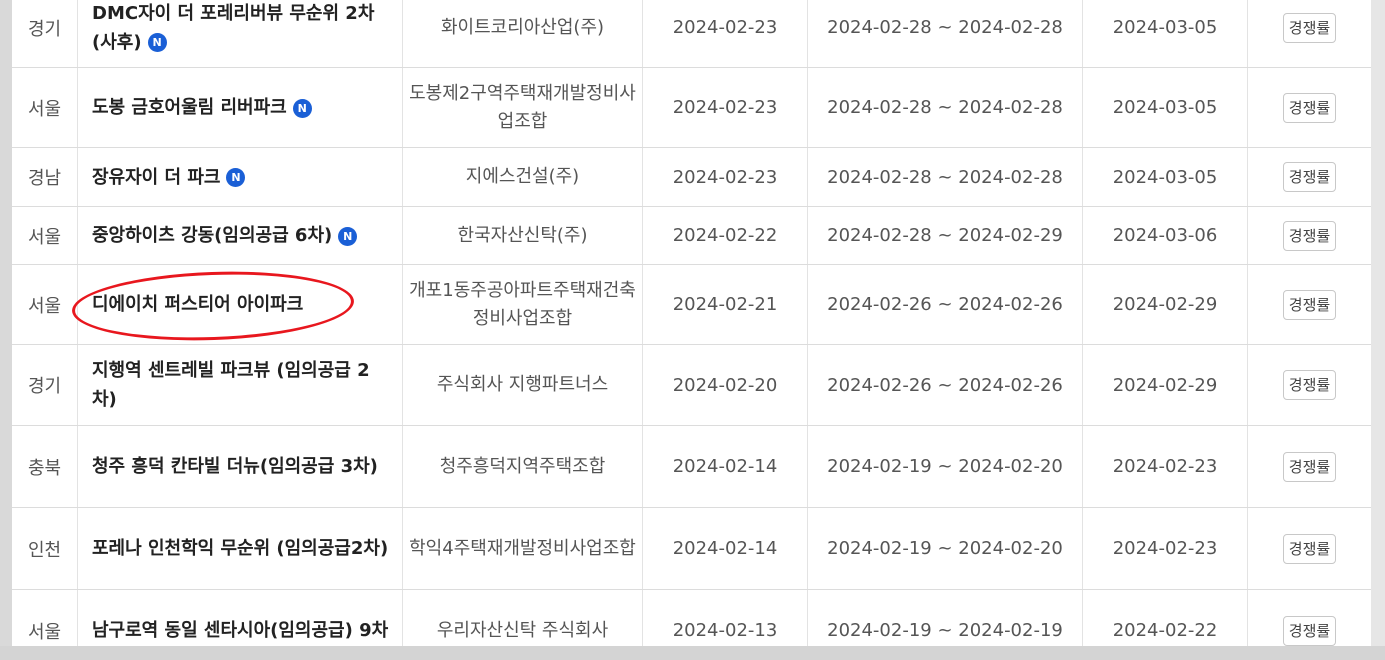 Image resolution: width=1385 pixels, height=660 pixels. I want to click on builder-cell: 지에스건설(주), so click(523, 177).